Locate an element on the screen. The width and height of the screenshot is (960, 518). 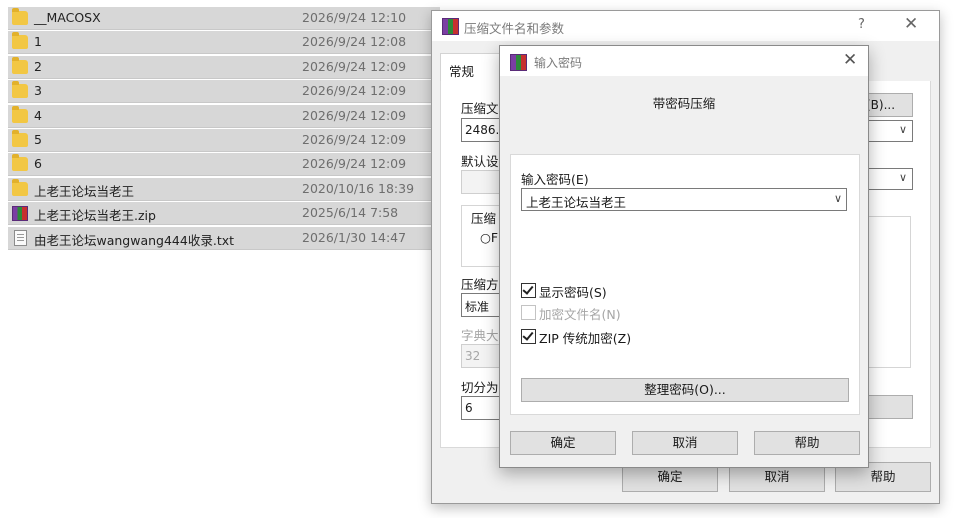
dictionary-size-label: 字典大 is located at coordinates (480, 335).